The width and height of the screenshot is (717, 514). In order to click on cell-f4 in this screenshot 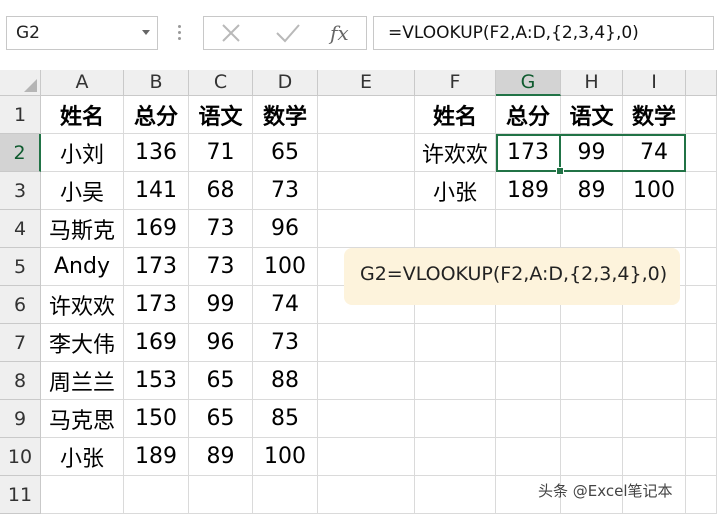, I will do `click(455, 229)`.